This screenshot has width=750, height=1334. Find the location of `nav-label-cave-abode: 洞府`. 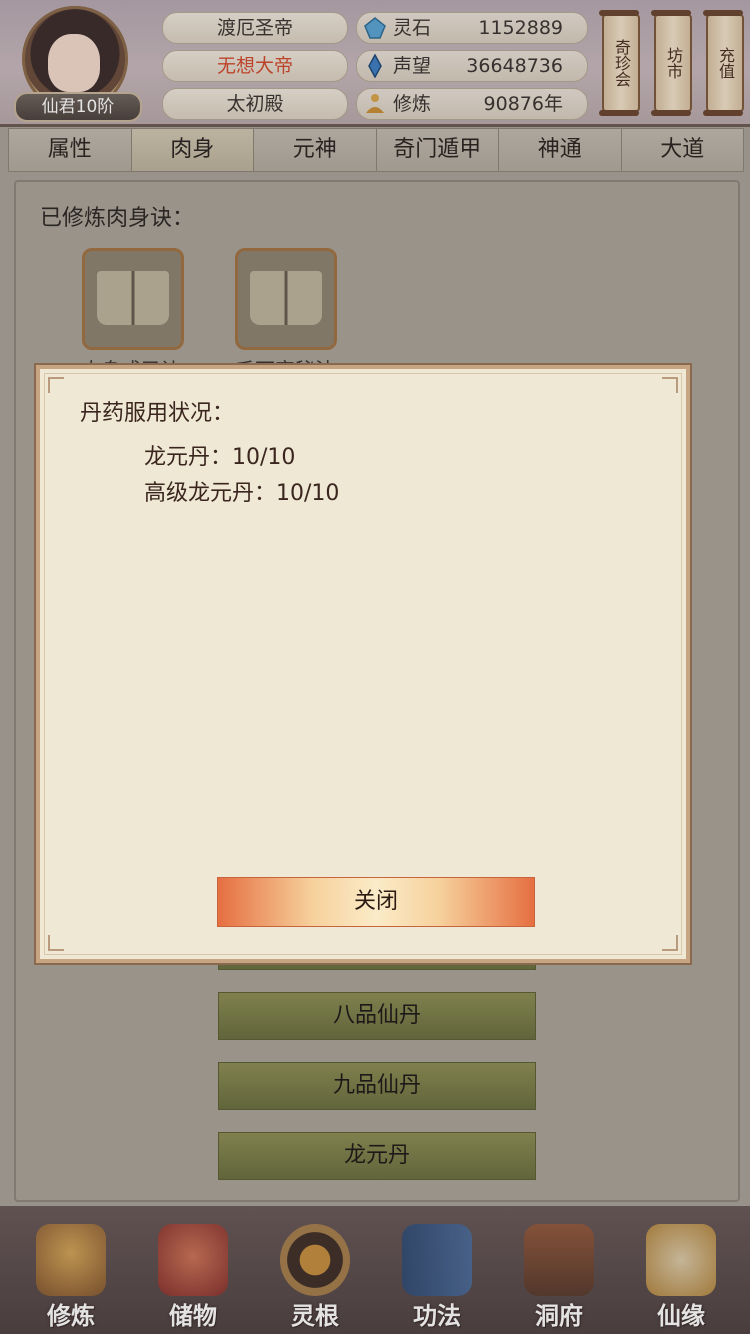

nav-label-cave-abode: 洞府 is located at coordinates (559, 1316).